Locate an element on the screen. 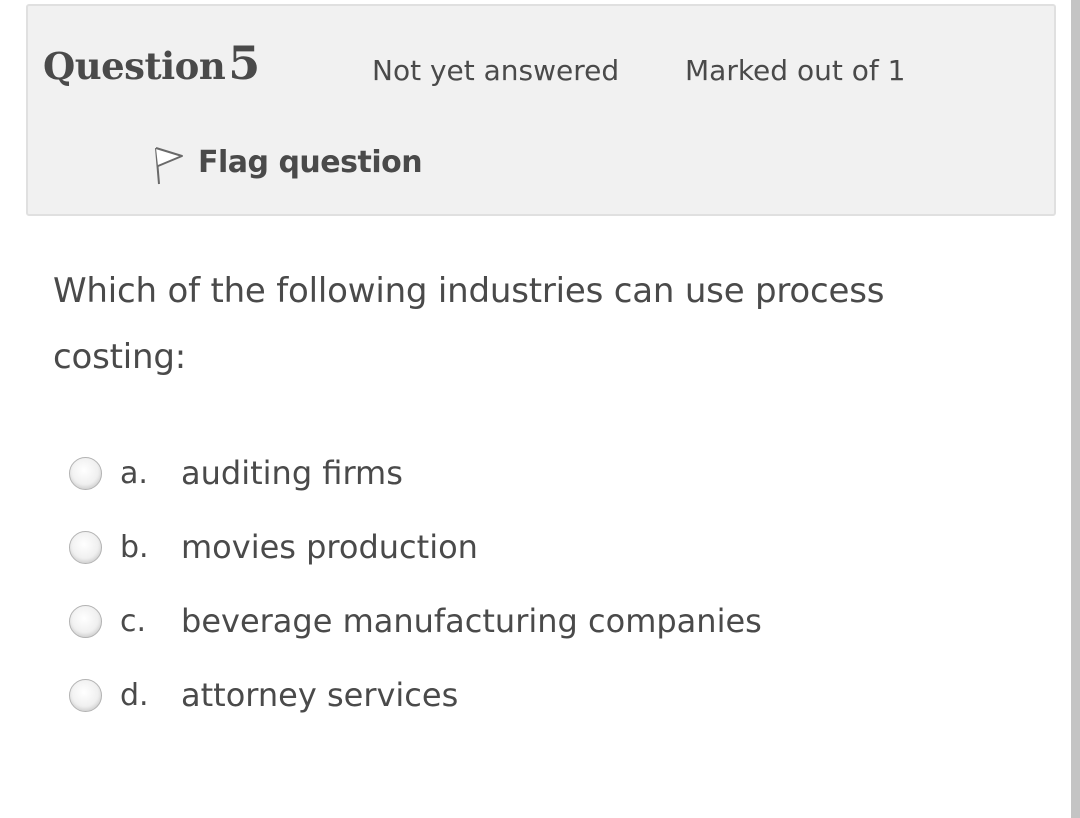 The height and width of the screenshot is (818, 1080). flag-question-button: Flag question is located at coordinates (285, 162).